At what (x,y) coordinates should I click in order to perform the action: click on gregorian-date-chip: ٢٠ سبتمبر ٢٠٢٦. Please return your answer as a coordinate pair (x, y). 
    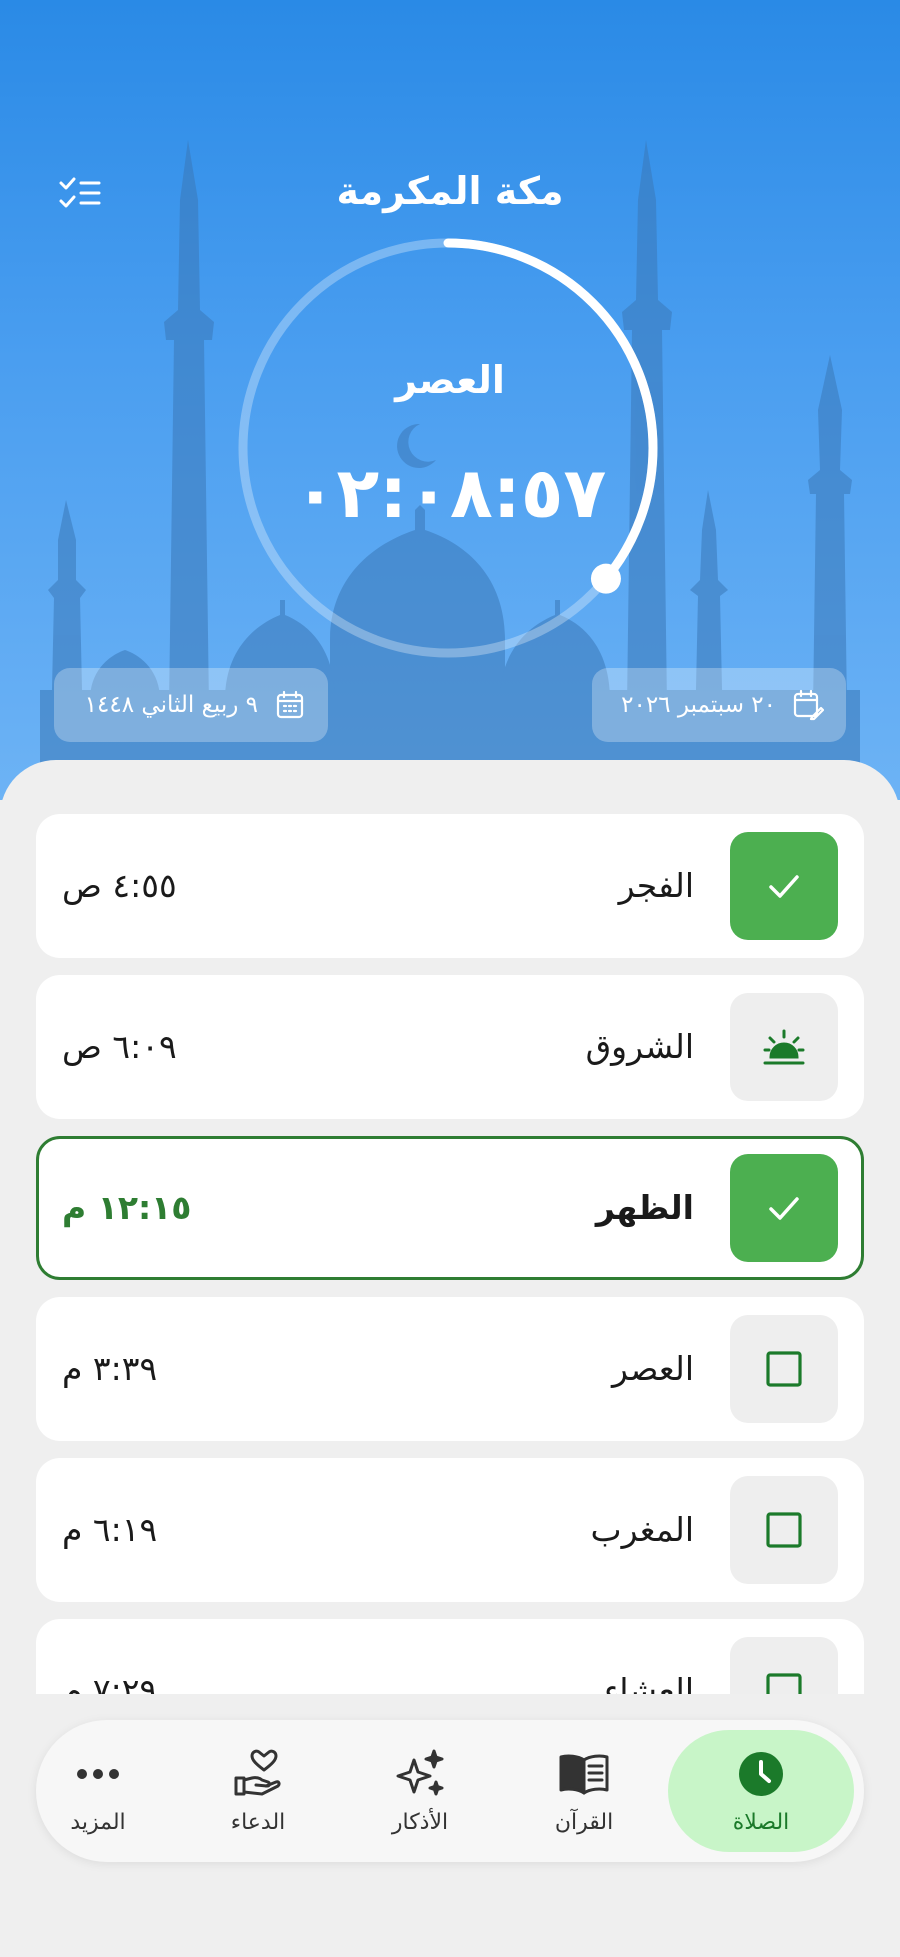
    Looking at the image, I should click on (719, 705).